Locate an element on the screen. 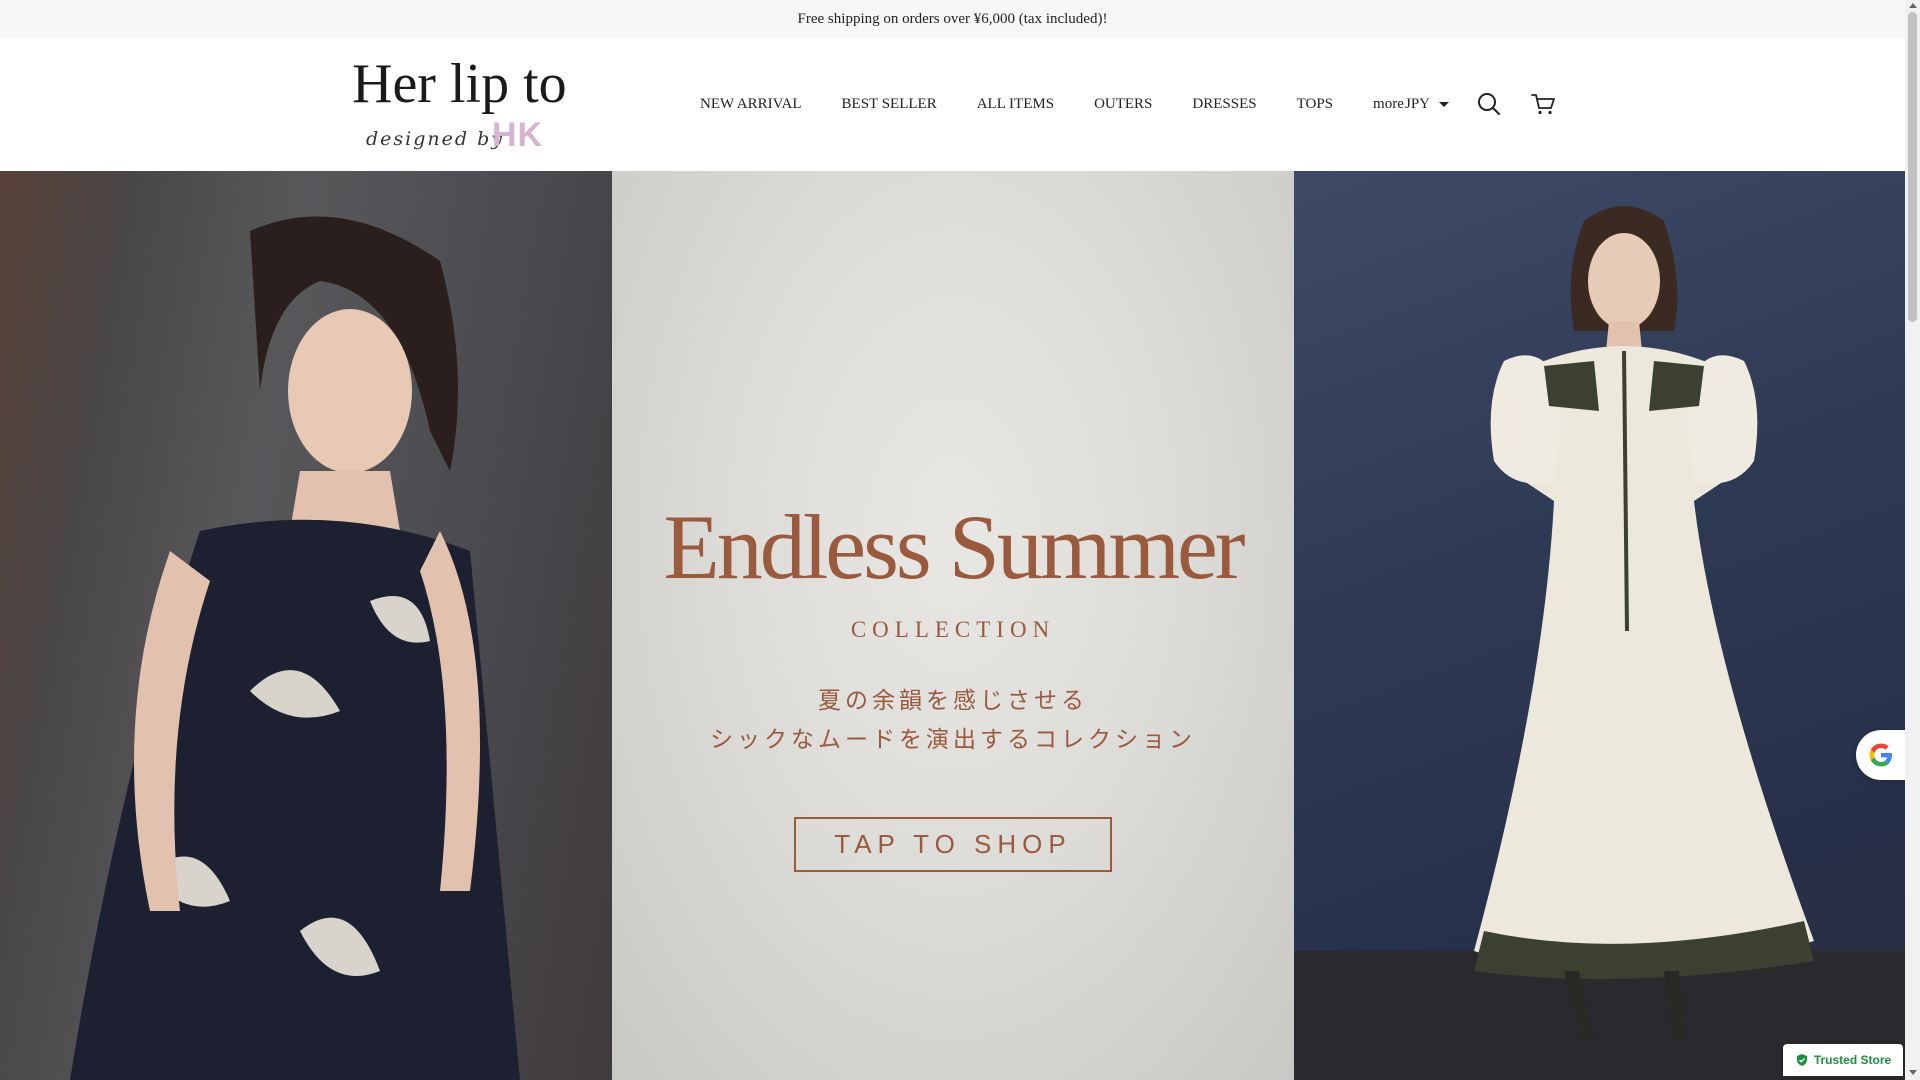 The height and width of the screenshot is (1080, 1920). trusted-store-badge: Trusted Store is located at coordinates (1843, 1060).